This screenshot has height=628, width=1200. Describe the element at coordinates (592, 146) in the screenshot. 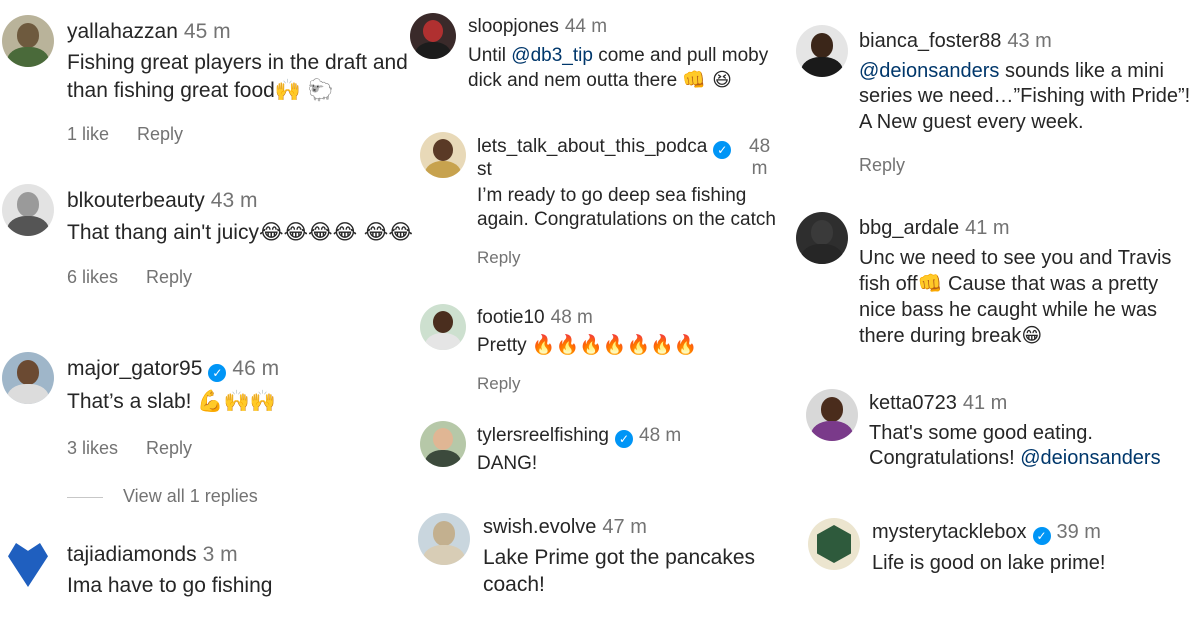

I see `username: lets_talk_about_this_podca` at that location.